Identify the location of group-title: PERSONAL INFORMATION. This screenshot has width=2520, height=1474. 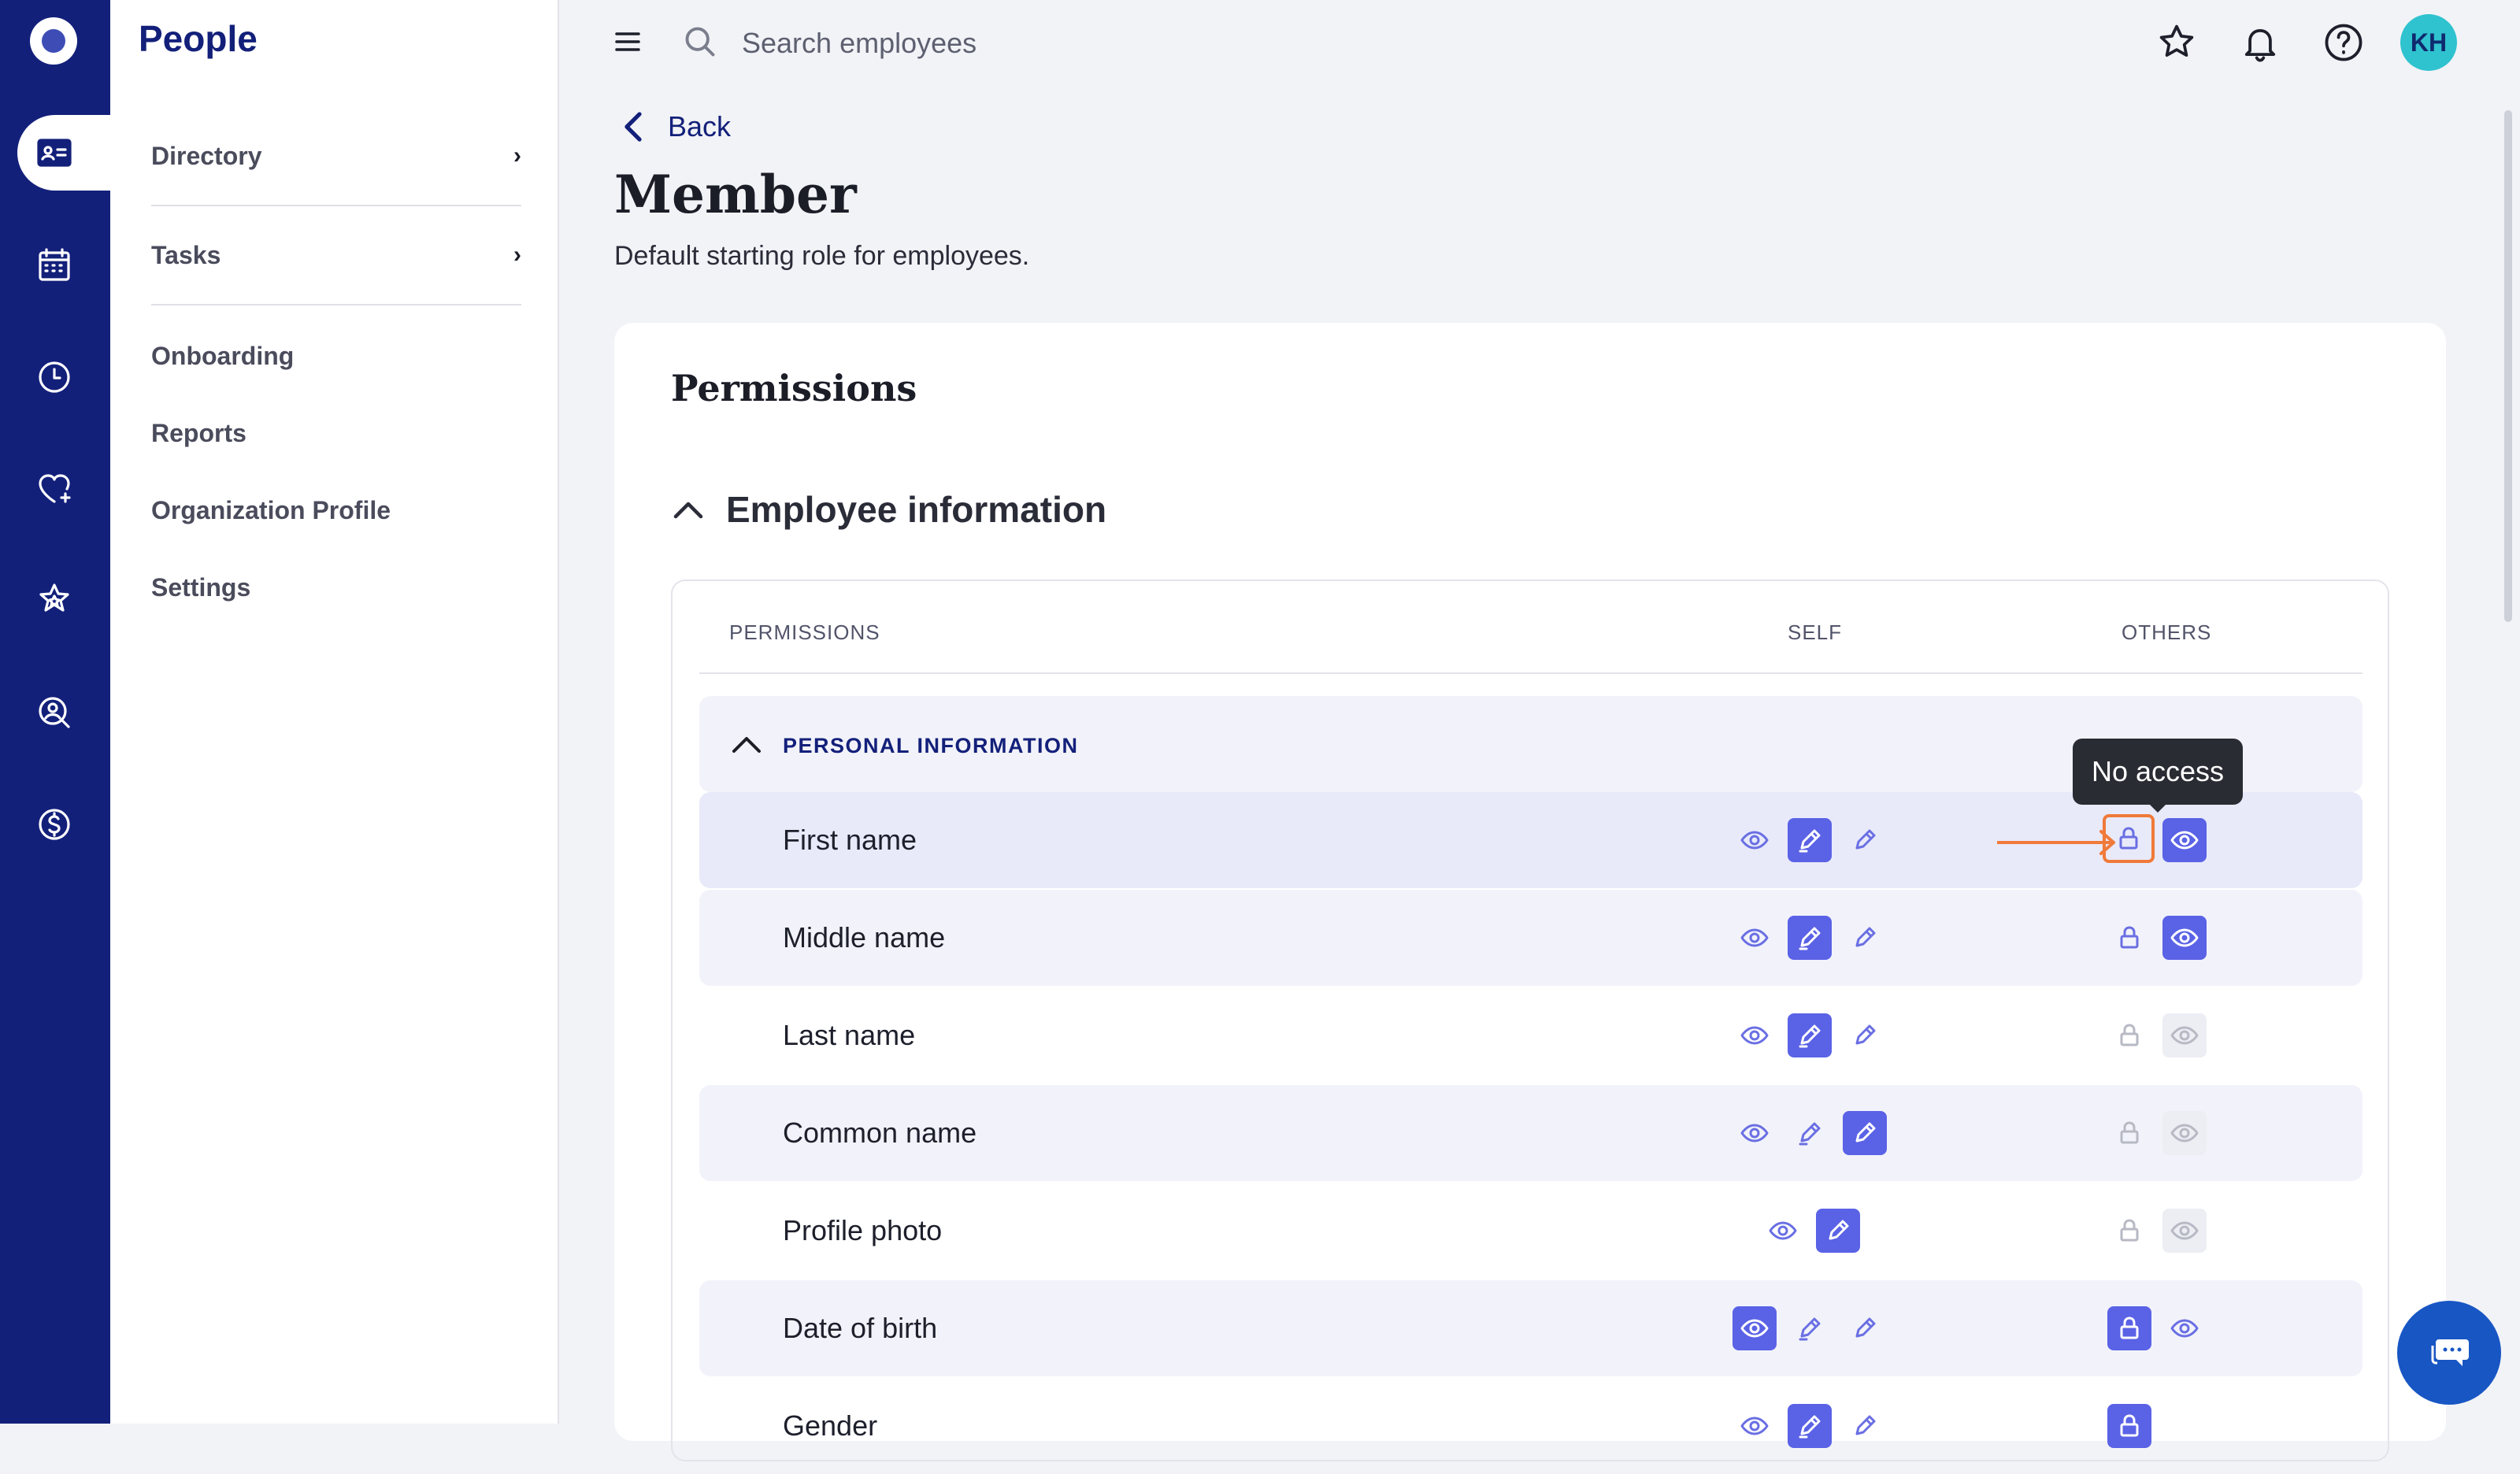
(931, 745).